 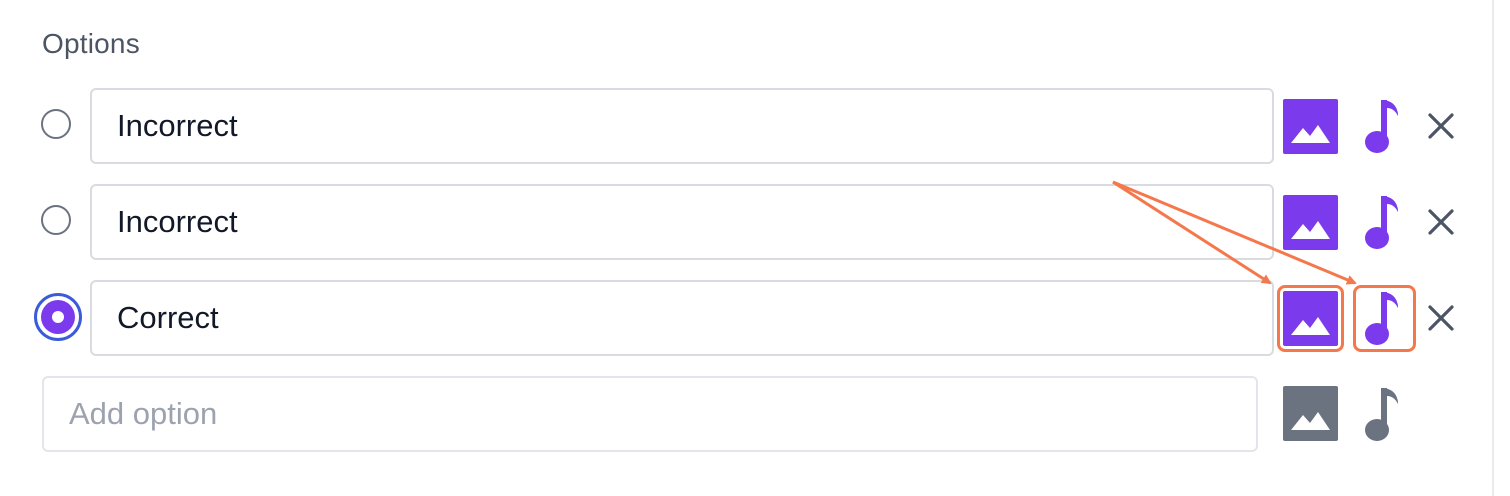 What do you see at coordinates (650, 414) in the screenshot?
I see `add-option-input: Add option` at bounding box center [650, 414].